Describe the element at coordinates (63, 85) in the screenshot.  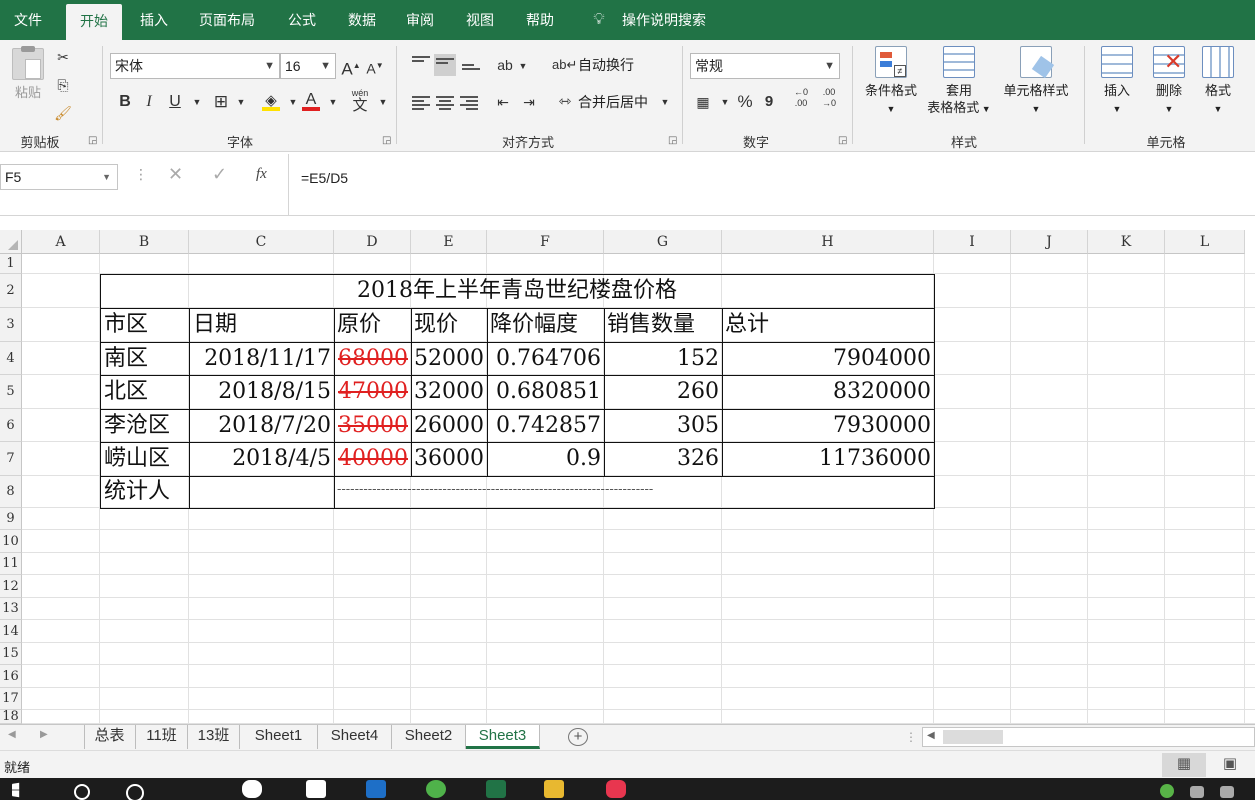
I see `copy-icon: ⎘` at that location.